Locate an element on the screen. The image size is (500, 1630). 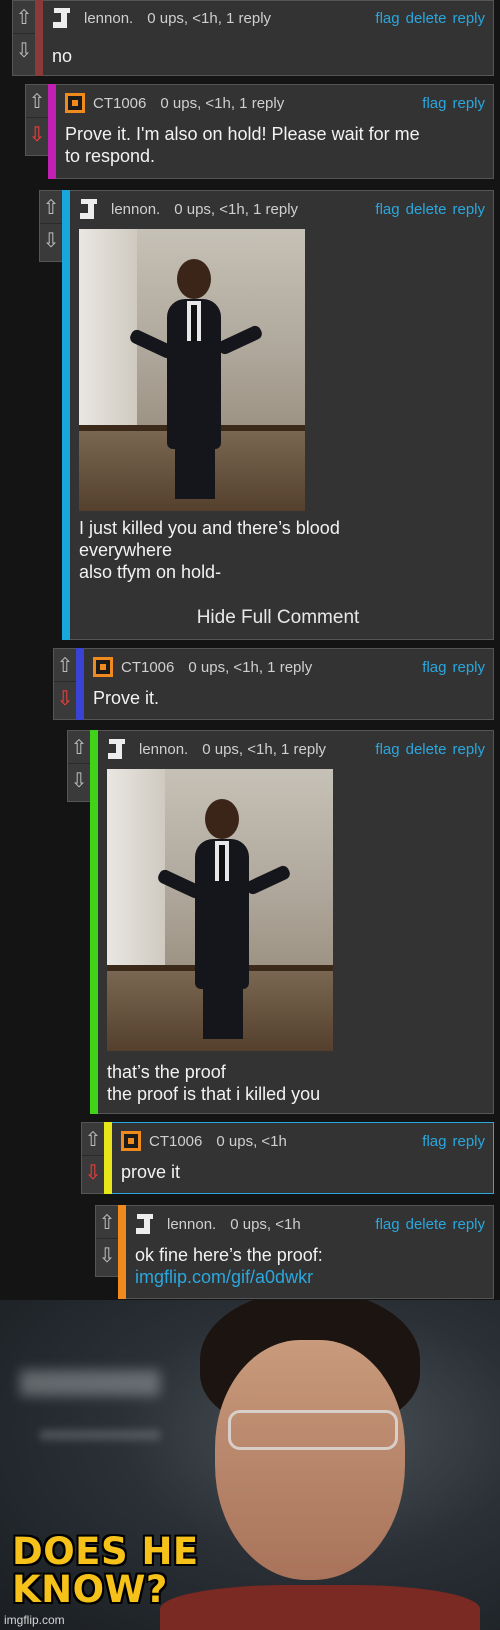
gif-link: imgflip.com/gif/a0dwkr is located at coordinates (310, 1277).